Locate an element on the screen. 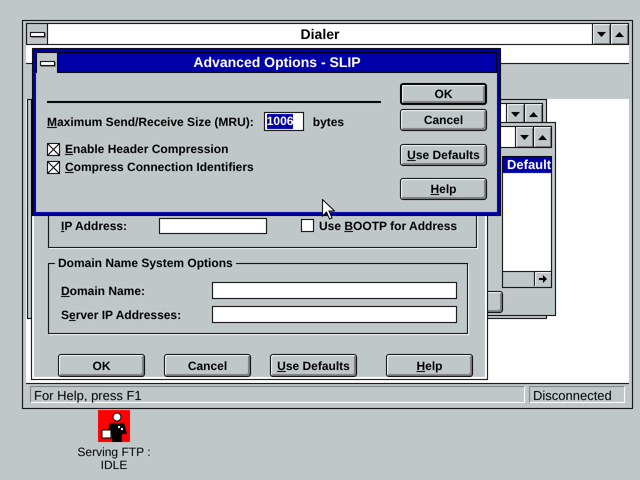 This screenshot has height=480, width=640. unit-label: bytes is located at coordinates (328, 121).